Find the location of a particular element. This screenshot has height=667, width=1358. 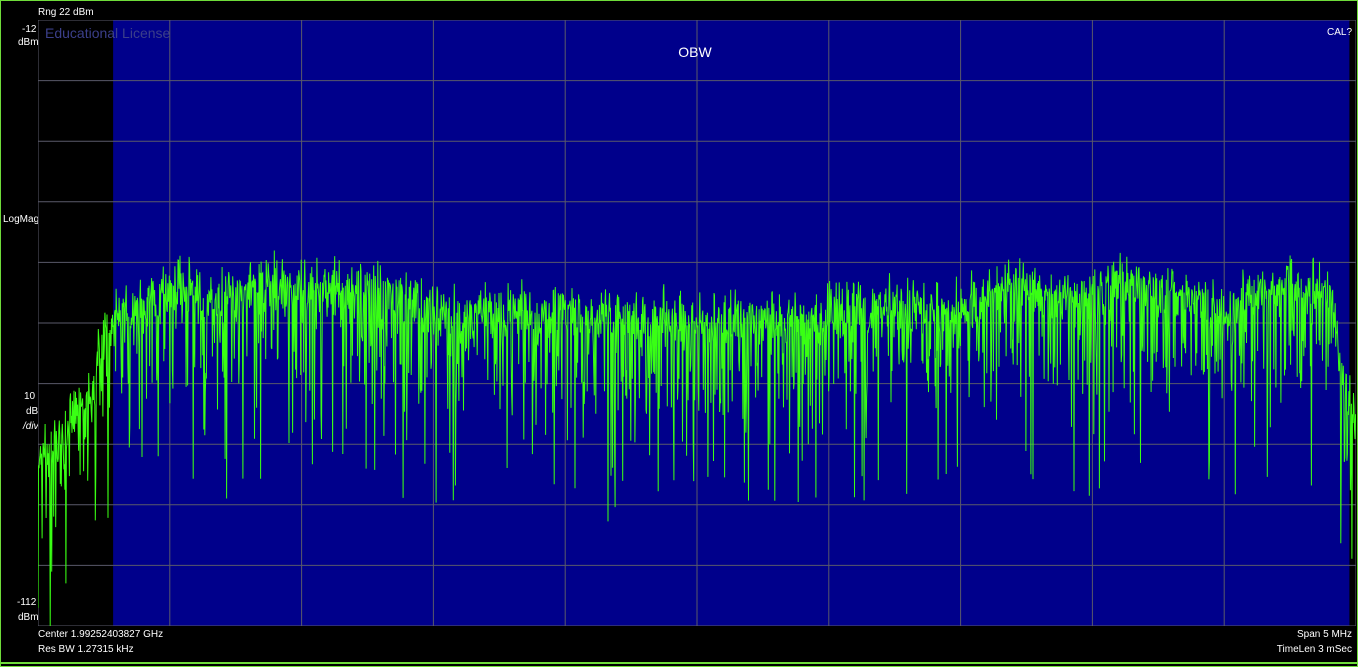

timelen-label: TimeLen 3 mSec is located at coordinates (1314, 649).